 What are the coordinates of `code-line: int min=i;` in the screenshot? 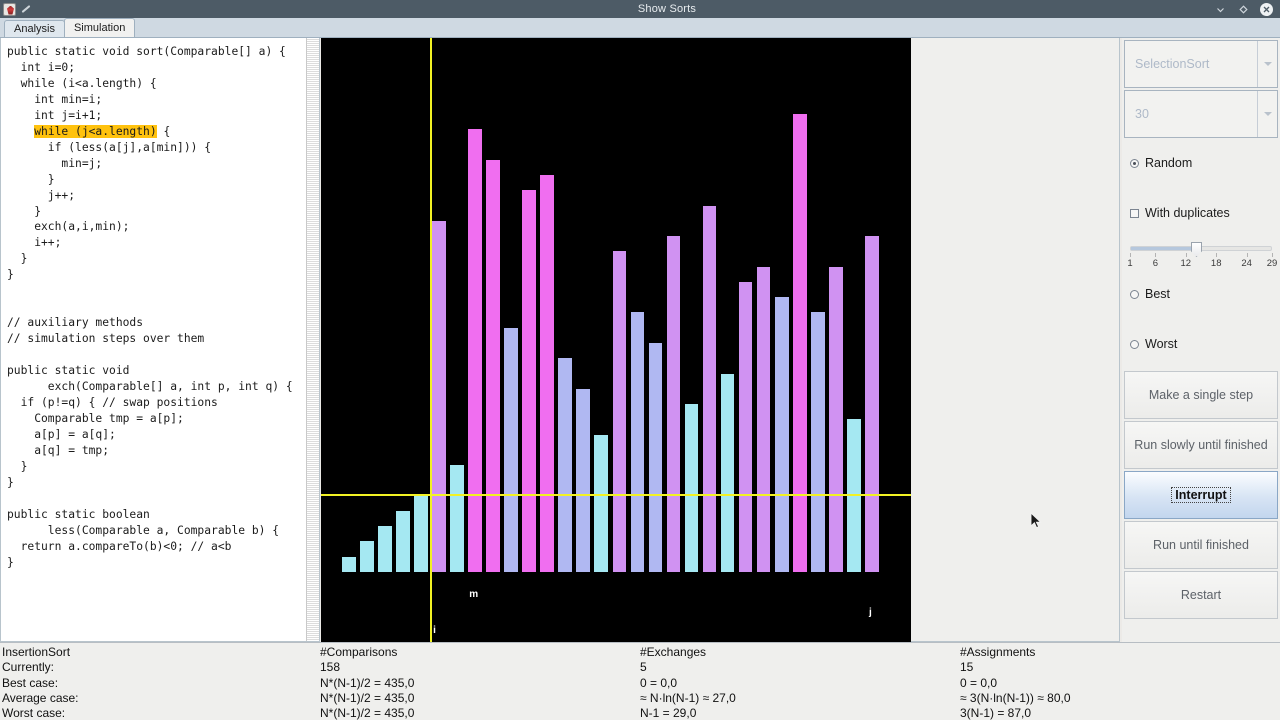 It's located at (55, 99).